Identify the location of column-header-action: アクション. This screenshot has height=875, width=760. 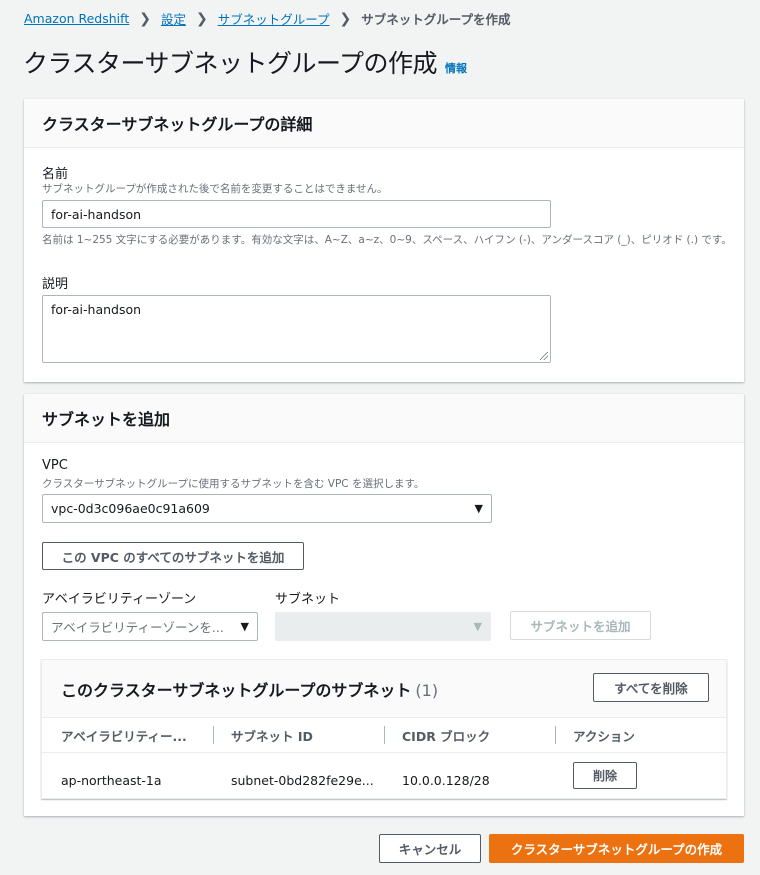
(604, 736).